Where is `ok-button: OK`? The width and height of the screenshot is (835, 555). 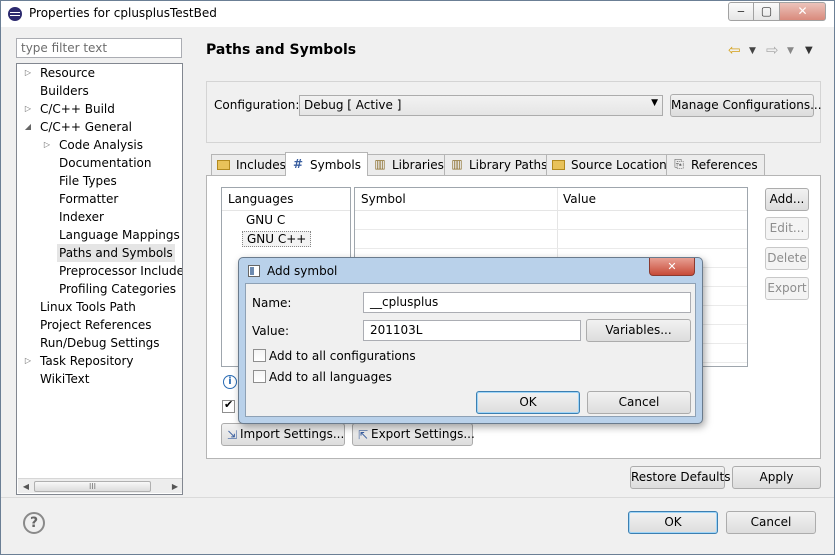
ok-button: OK is located at coordinates (673, 522).